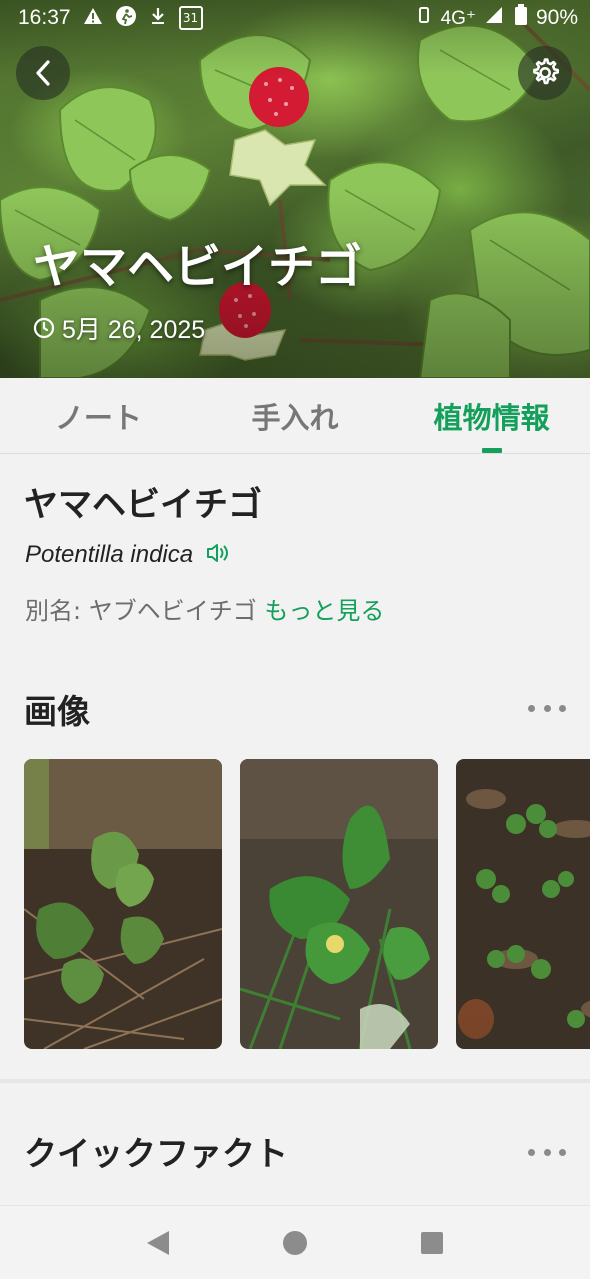 This screenshot has width=590, height=1279. Describe the element at coordinates (218, 555) in the screenshot. I see `speaker-icon` at that location.